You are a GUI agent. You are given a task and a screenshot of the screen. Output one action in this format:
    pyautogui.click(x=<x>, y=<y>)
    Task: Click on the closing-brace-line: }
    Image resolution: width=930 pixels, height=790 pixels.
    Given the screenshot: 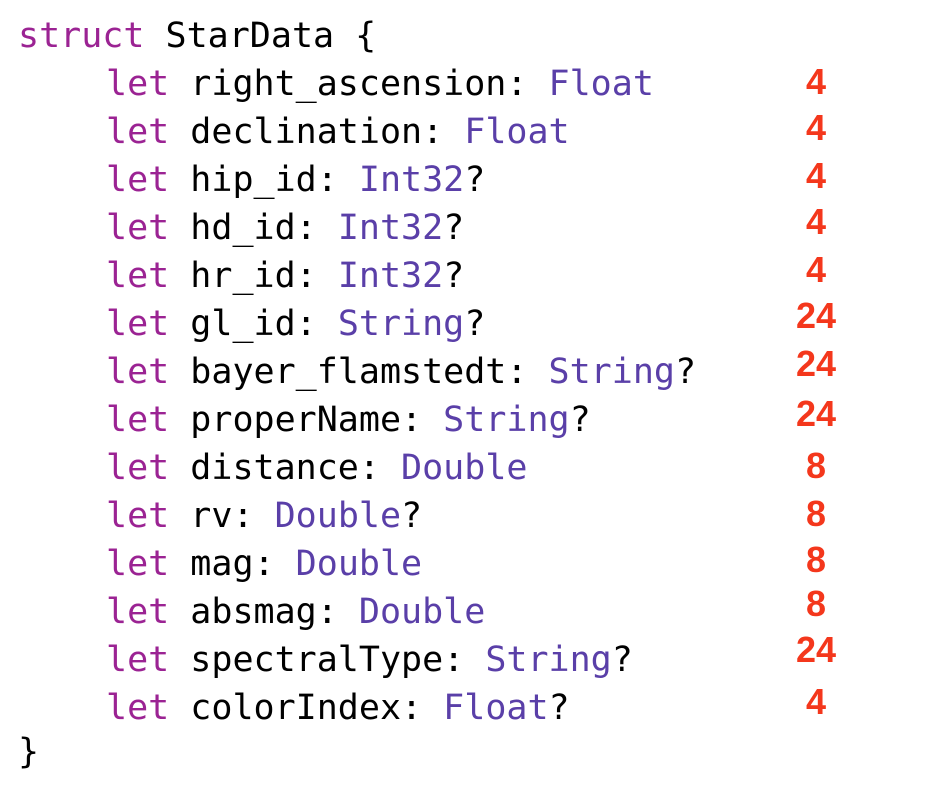 What is the action you would take?
    pyautogui.click(x=28, y=752)
    